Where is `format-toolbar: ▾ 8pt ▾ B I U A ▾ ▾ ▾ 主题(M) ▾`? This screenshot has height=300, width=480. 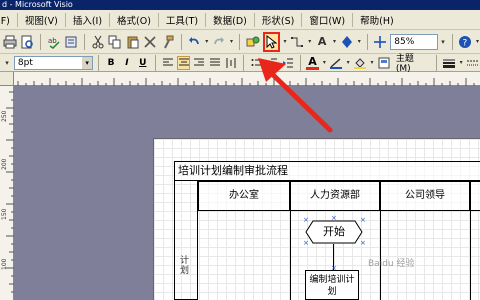 format-toolbar: ▾ 8pt ▾ B I U A ▾ ▾ ▾ 主题(M) ▾ is located at coordinates (240, 62).